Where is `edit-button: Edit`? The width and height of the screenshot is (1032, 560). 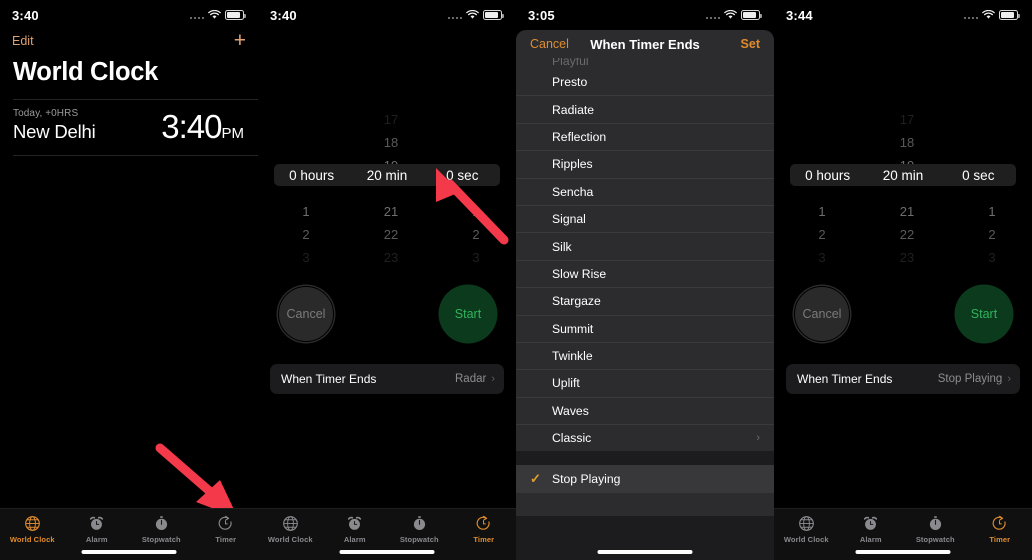 edit-button: Edit is located at coordinates (23, 41).